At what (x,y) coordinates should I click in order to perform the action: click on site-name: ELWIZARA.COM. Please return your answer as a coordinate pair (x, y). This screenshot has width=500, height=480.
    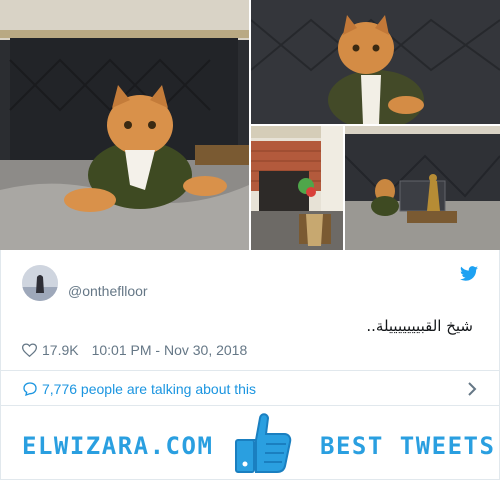
    Looking at the image, I should click on (118, 446).